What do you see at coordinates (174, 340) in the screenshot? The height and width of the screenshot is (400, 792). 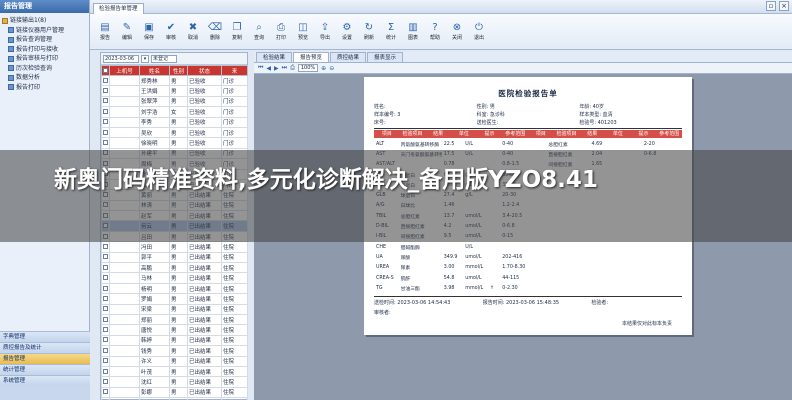 I see `table-row: 韩婷男已出结果 住院` at bounding box center [174, 340].